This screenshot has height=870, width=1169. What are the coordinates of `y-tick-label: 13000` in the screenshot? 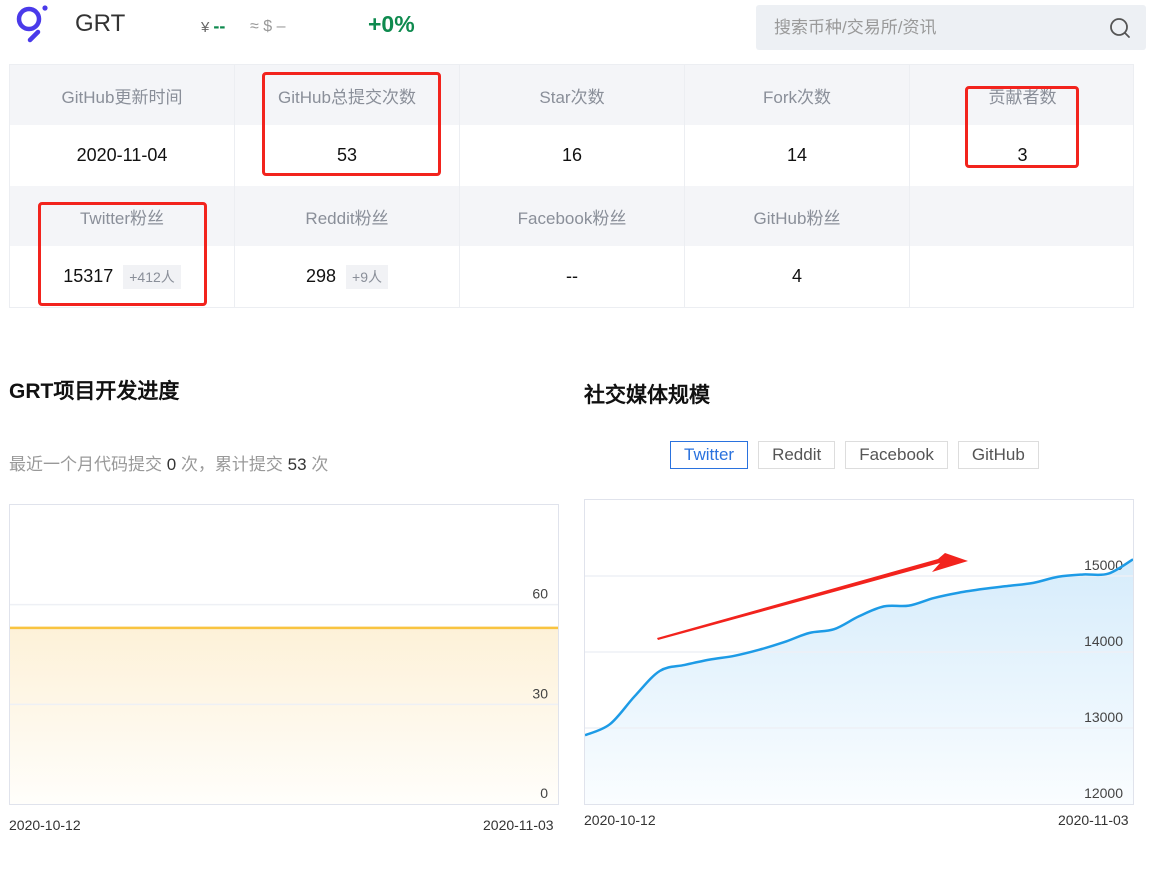 It's located at (1103, 717).